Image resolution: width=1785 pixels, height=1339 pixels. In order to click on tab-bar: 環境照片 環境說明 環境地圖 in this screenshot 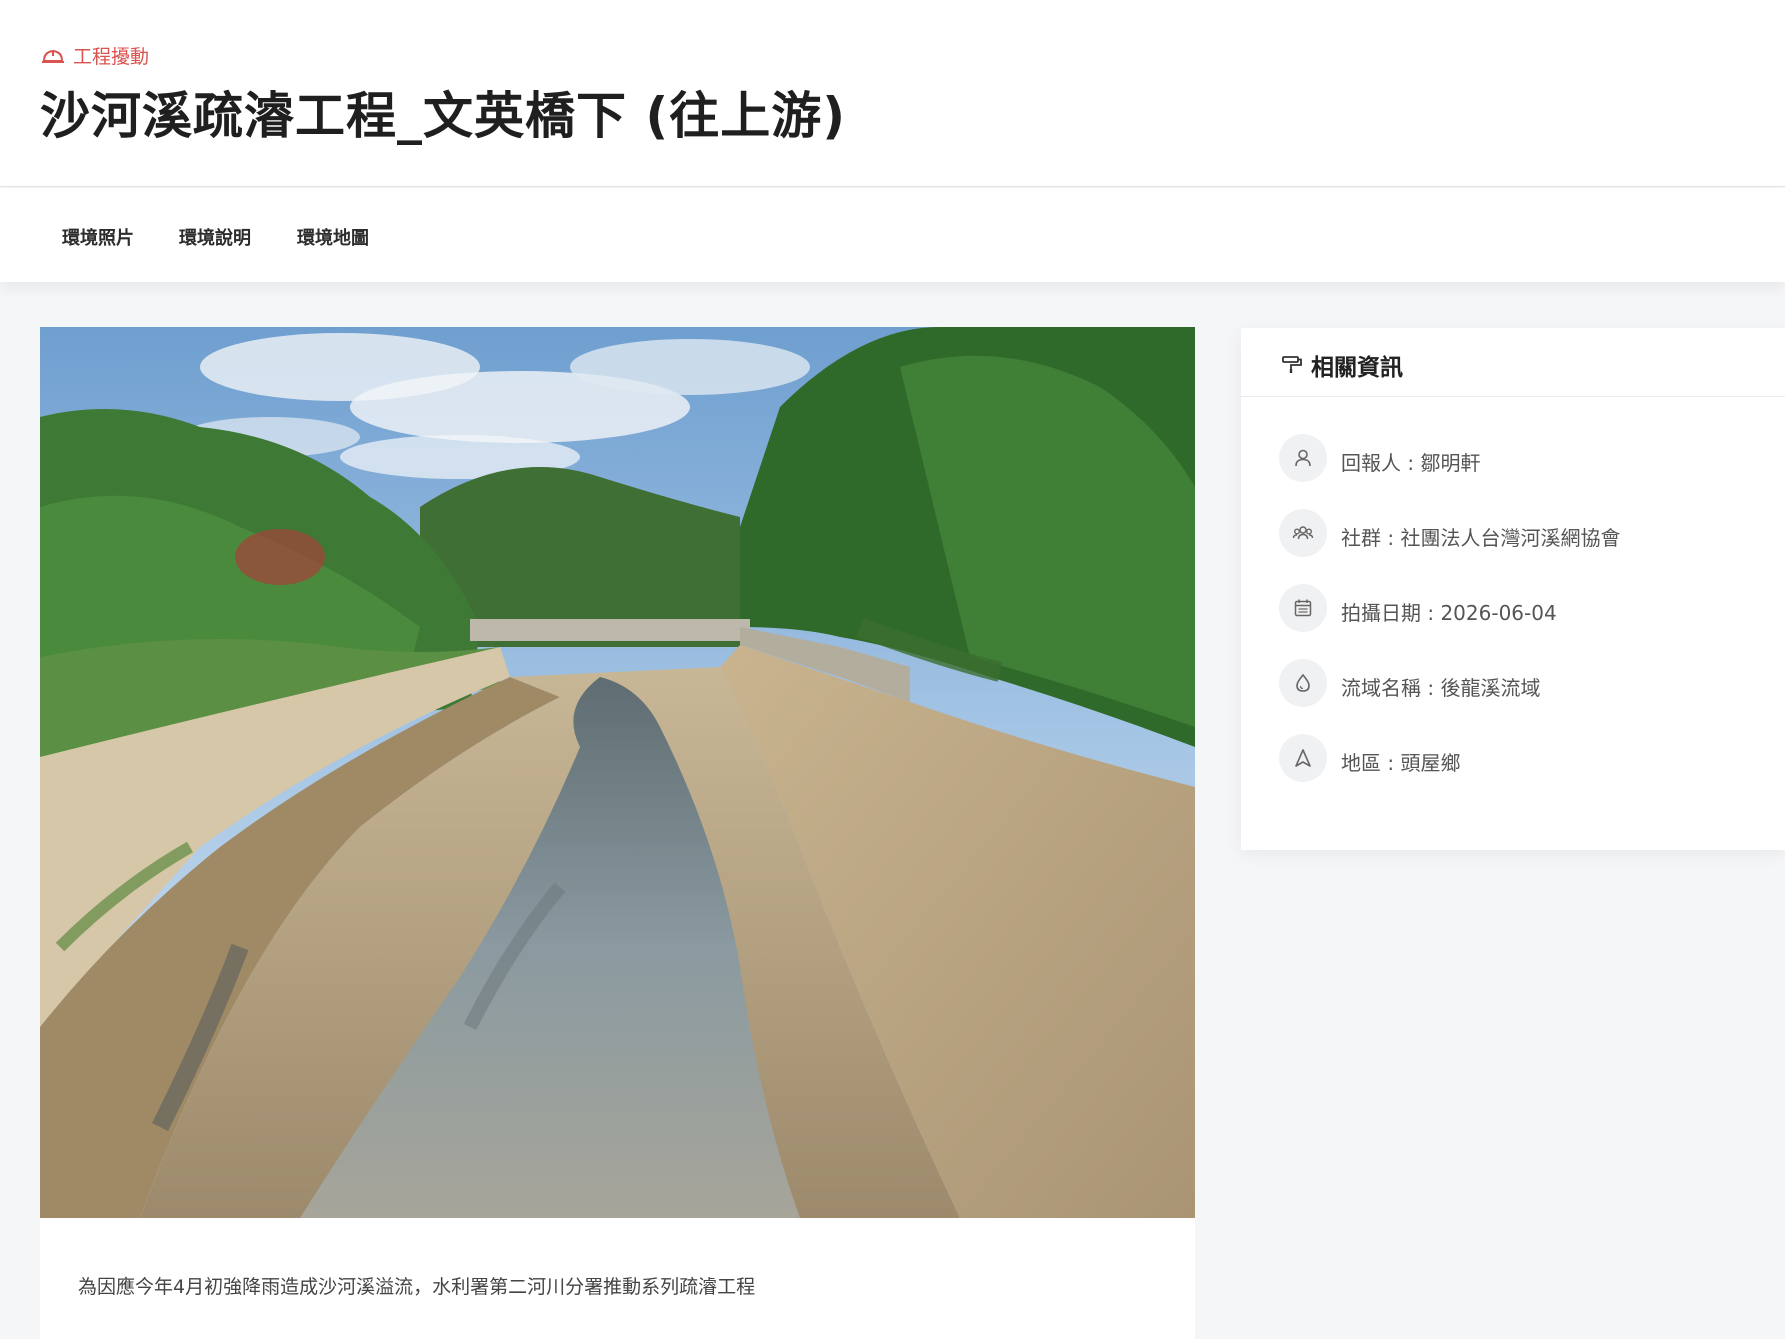, I will do `click(892, 235)`.